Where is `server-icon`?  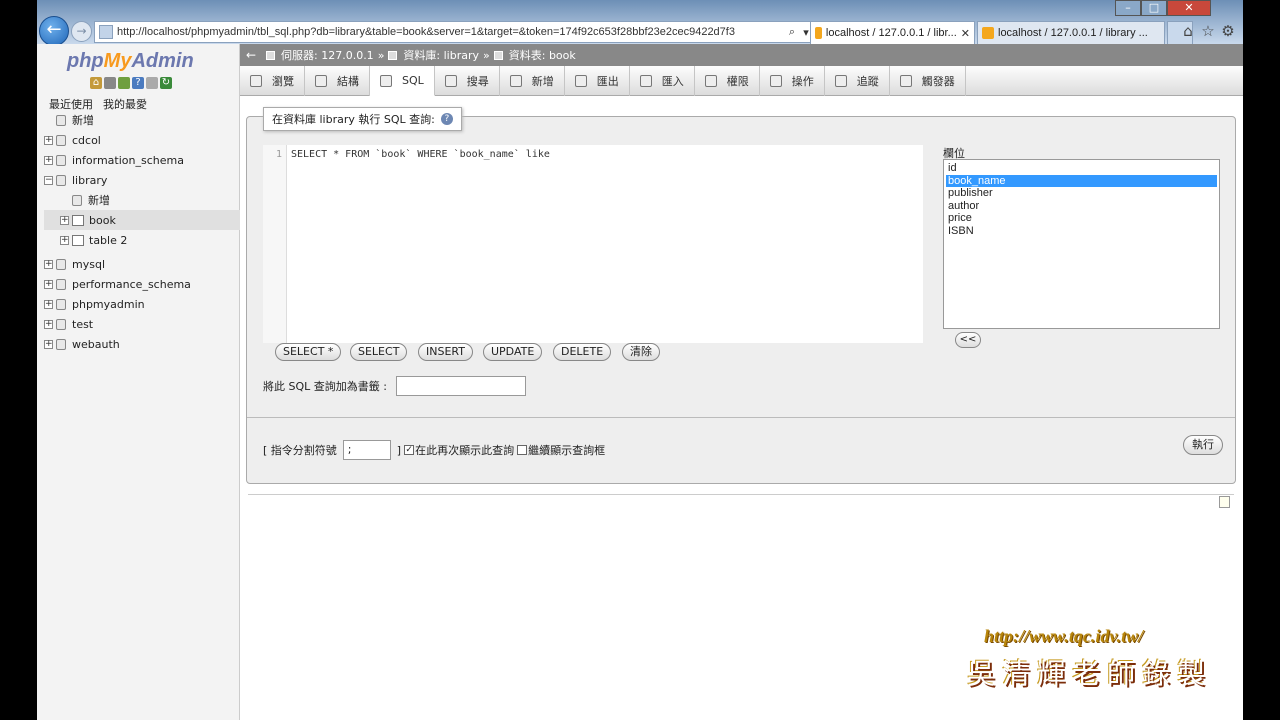
server-icon is located at coordinates (270, 55).